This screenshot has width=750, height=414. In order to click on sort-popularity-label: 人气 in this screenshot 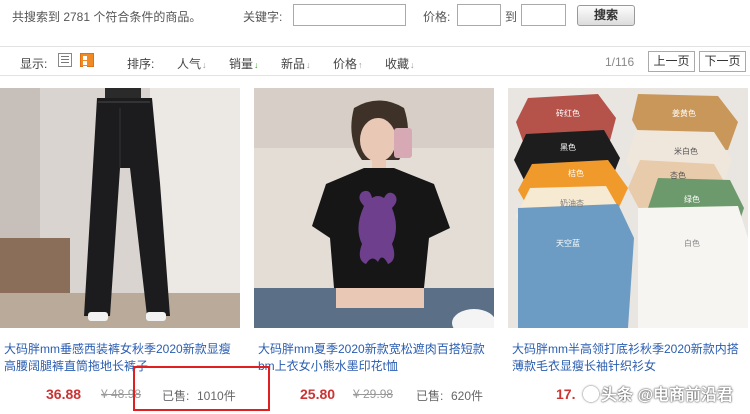, I will do `click(189, 64)`.